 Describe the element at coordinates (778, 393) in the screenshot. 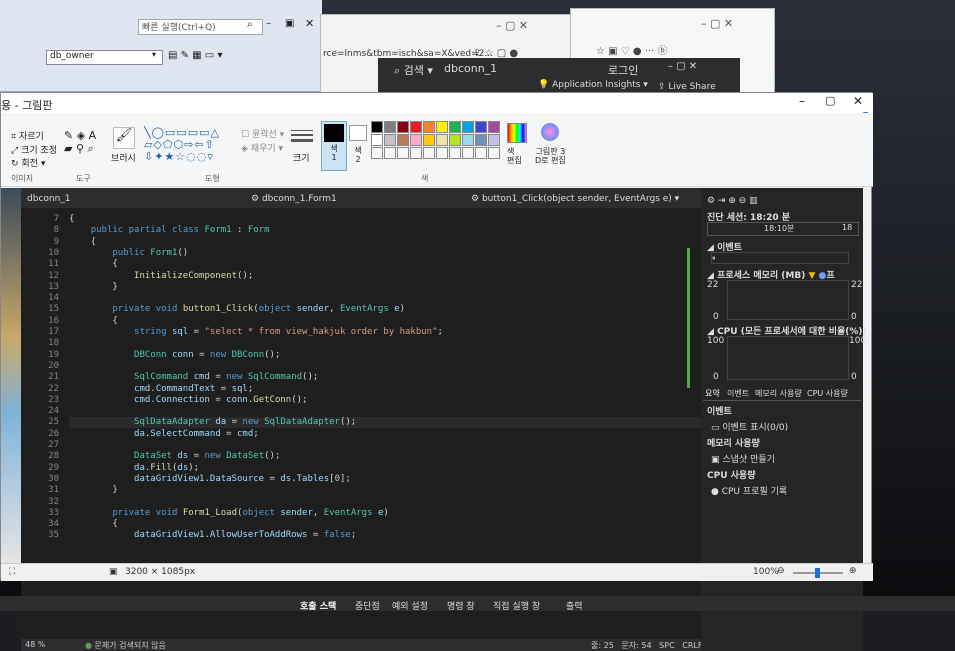

I see `diagnostic-tab: 메모리 사용량` at that location.